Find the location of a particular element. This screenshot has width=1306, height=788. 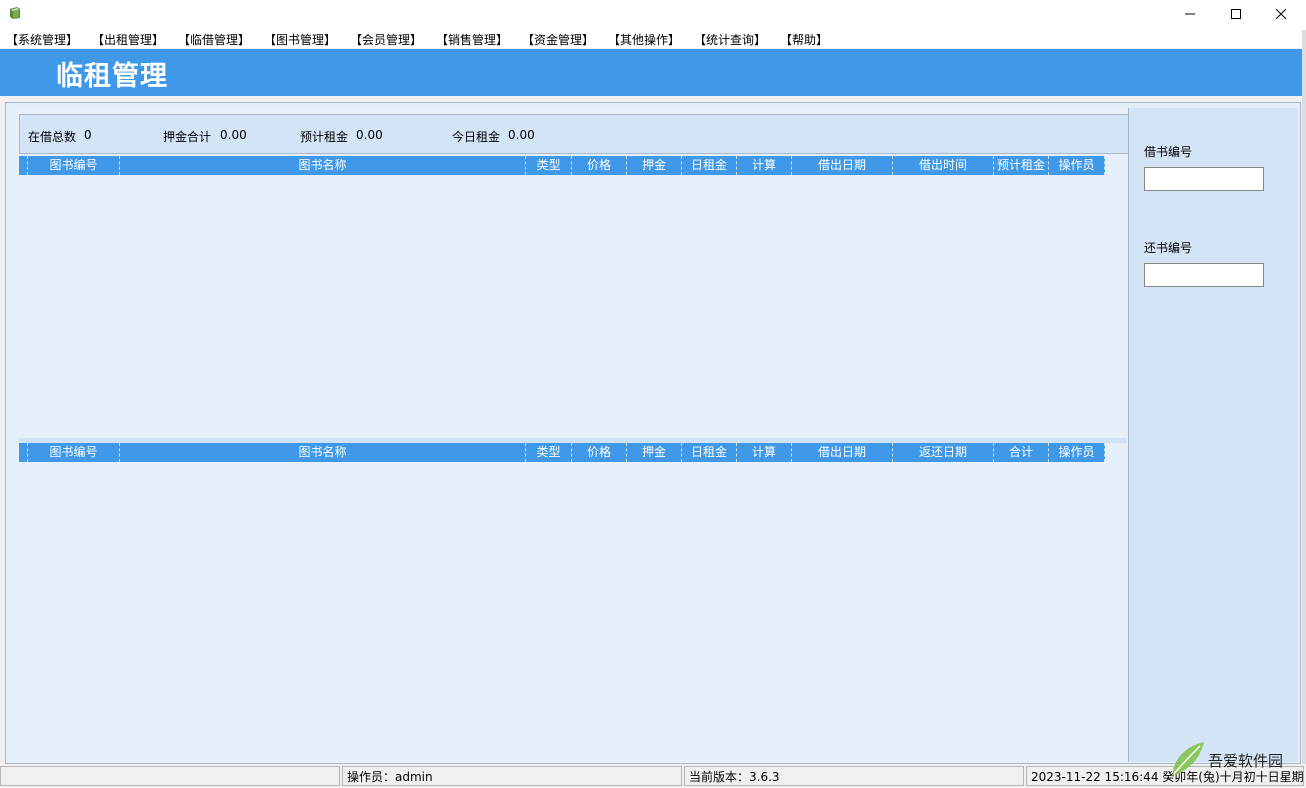

summary-bar: 在借总数 0 押金合计 0.00 预计租金 0.00 今日租金 0.00 is located at coordinates (574, 134).